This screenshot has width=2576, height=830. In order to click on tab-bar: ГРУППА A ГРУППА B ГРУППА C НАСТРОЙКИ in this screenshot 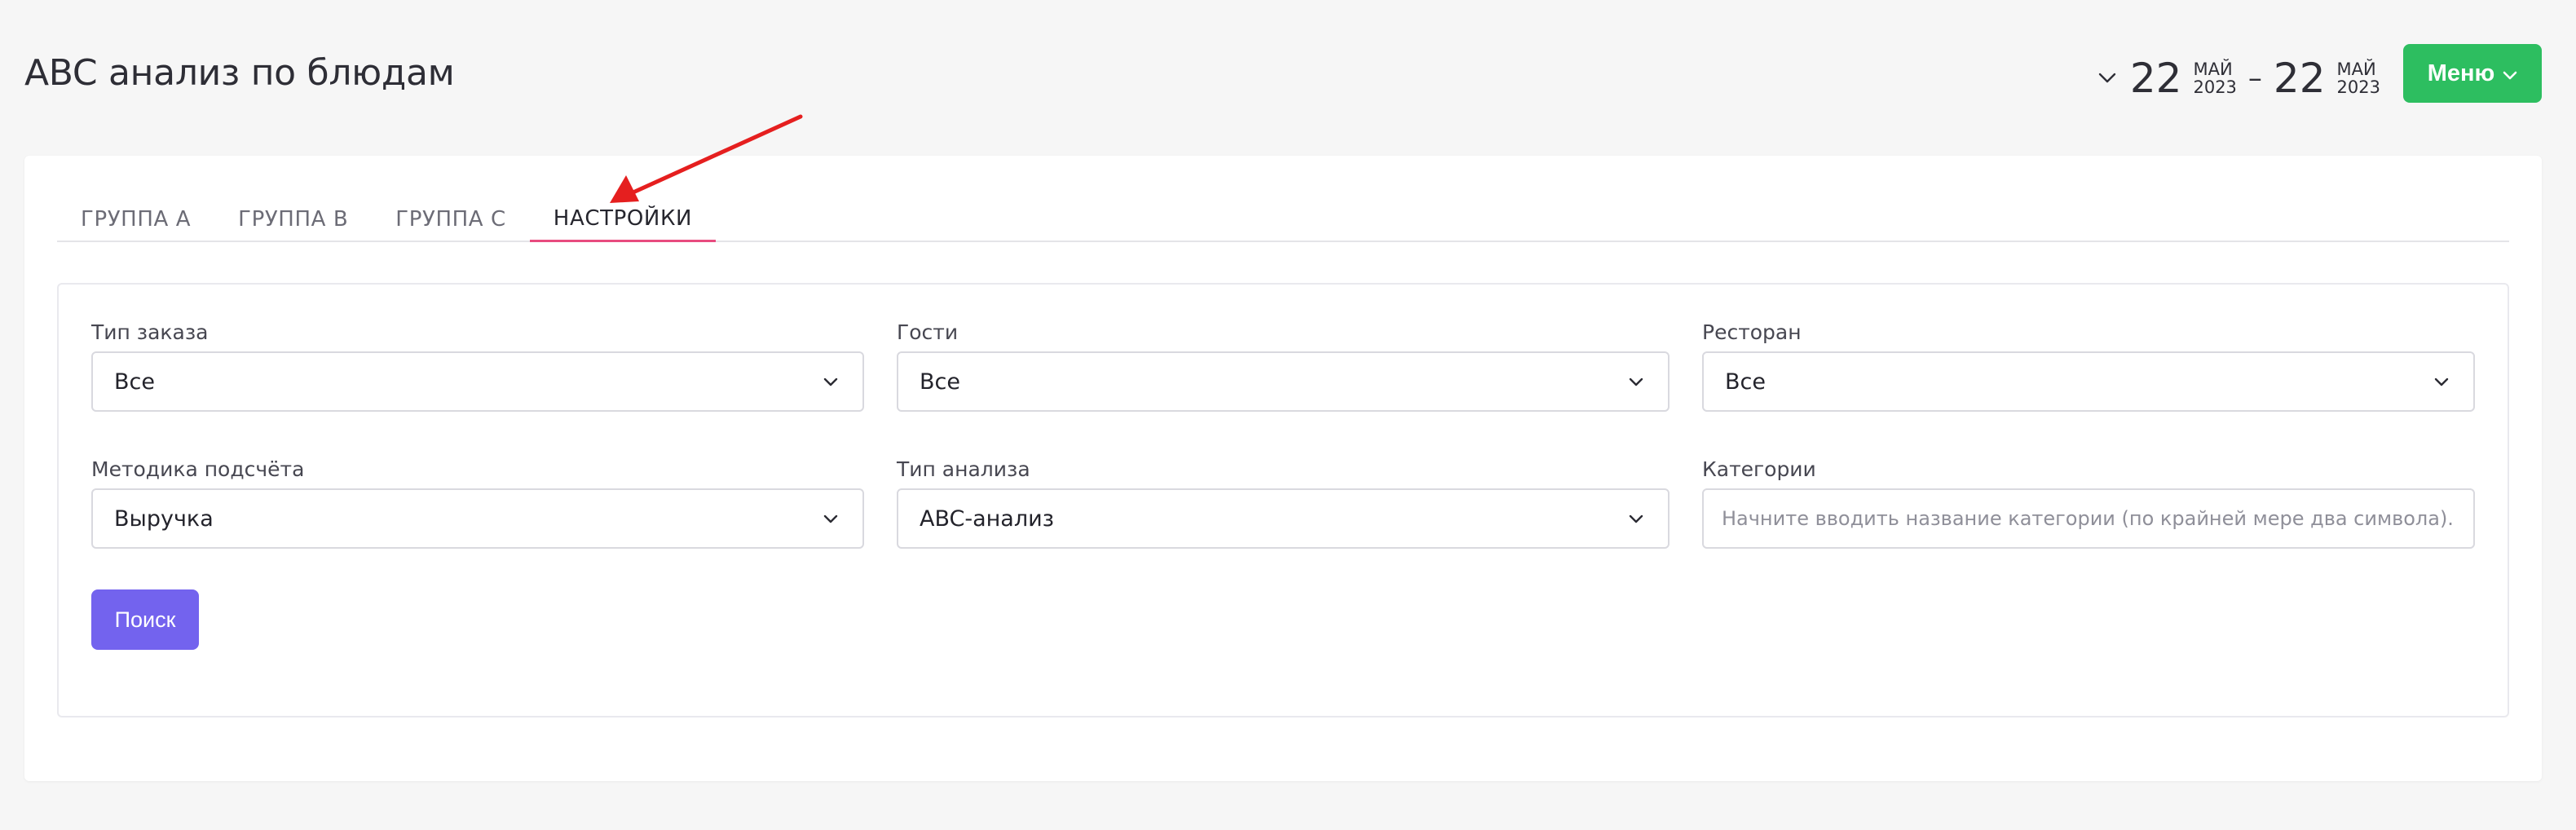, I will do `click(1283, 219)`.